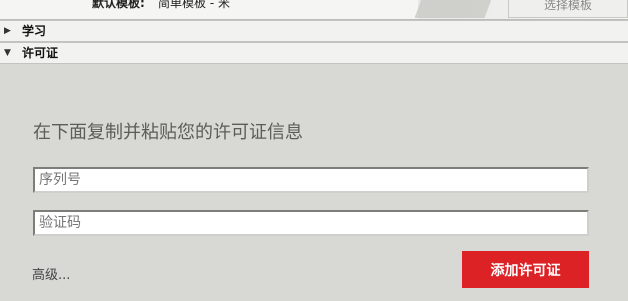 This screenshot has height=301, width=628. What do you see at coordinates (311, 223) in the screenshot?
I see `verification-code-field` at bounding box center [311, 223].